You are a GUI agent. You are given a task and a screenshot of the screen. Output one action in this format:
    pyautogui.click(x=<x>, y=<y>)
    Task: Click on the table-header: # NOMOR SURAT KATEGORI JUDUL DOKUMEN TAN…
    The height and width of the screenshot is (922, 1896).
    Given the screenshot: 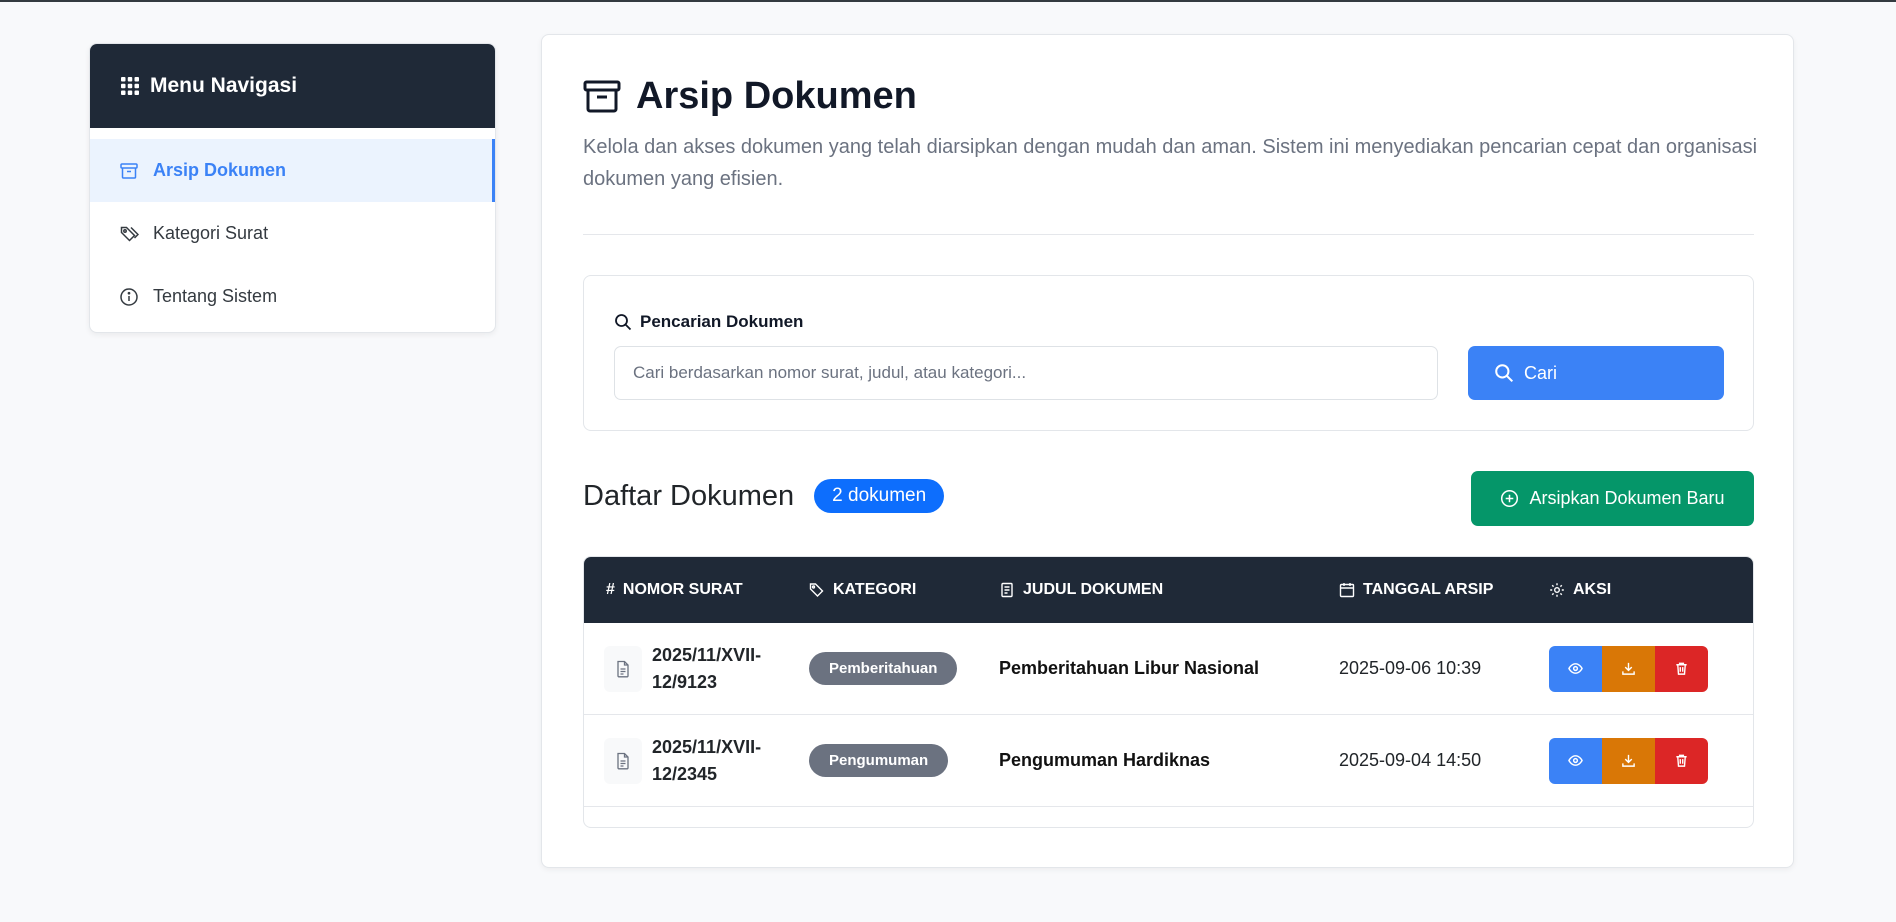 What is the action you would take?
    pyautogui.click(x=1168, y=590)
    